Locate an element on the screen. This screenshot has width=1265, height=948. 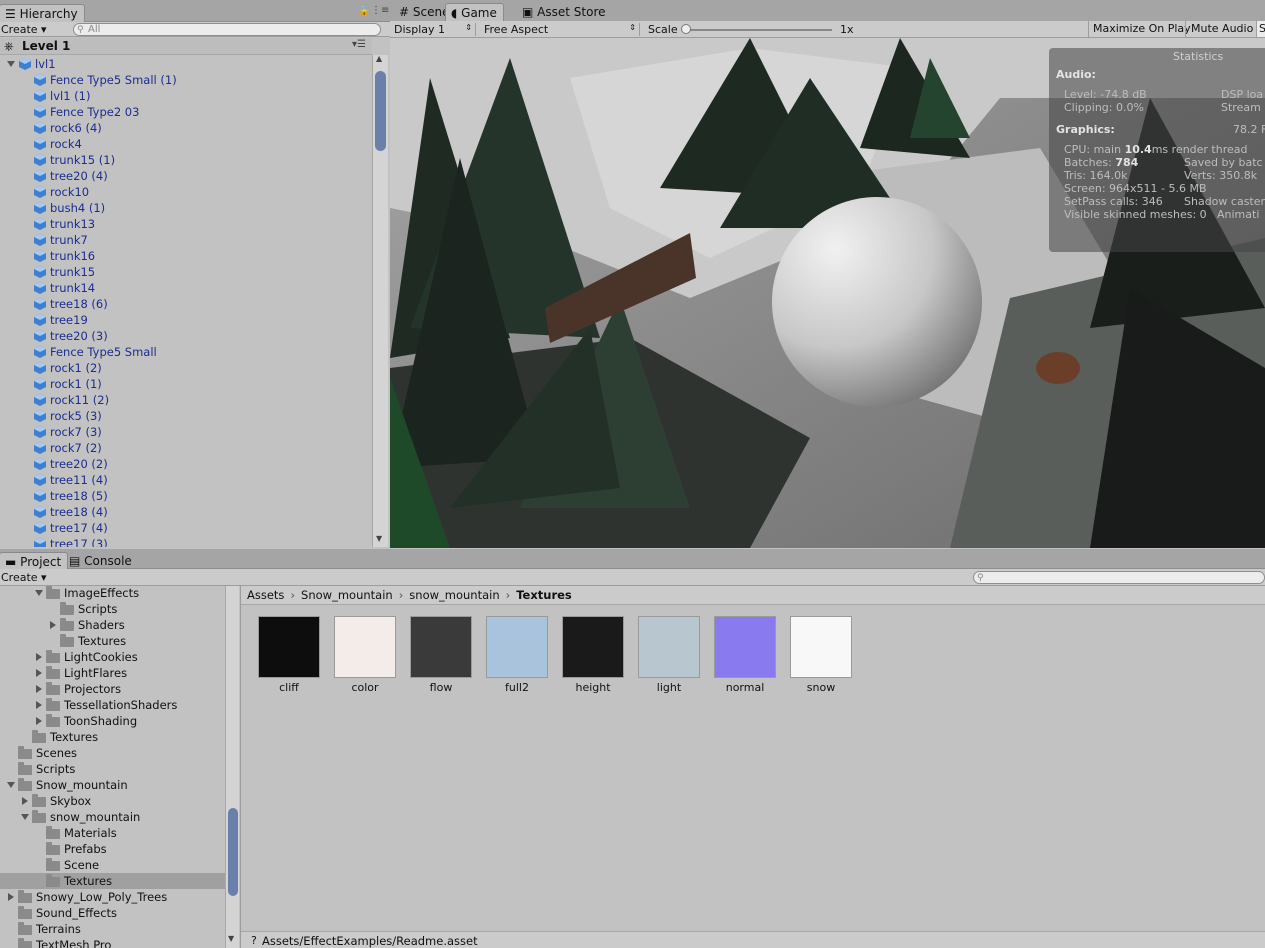
project-folder-item: ToonShading is located at coordinates (112, 721).